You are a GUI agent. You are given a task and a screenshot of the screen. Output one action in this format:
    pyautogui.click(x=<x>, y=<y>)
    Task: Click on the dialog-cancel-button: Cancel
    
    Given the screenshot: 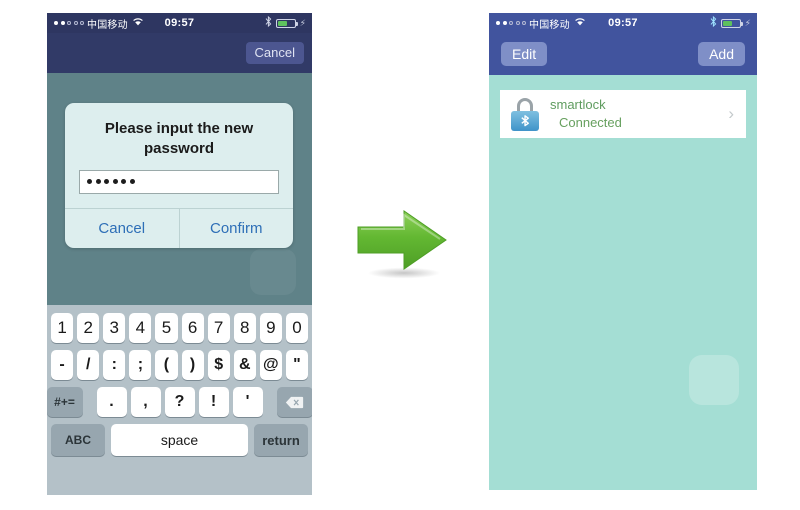 What is the action you would take?
    pyautogui.click(x=122, y=228)
    